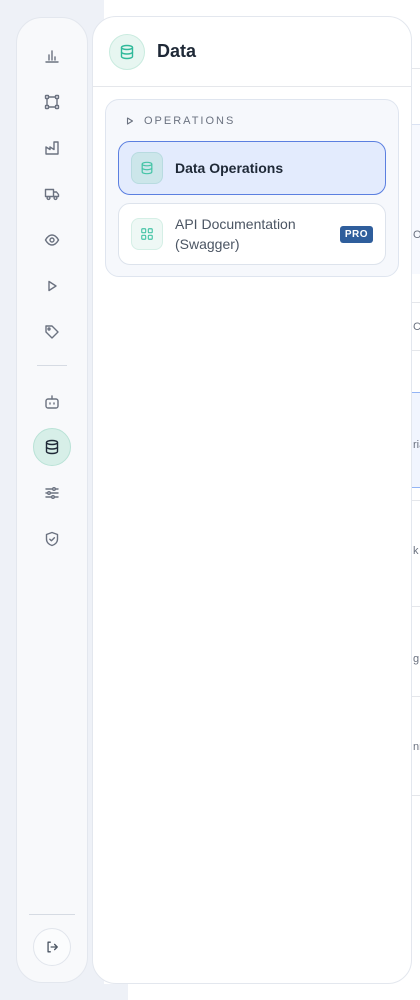  Describe the element at coordinates (130, 121) in the screenshot. I see `caret-right-icon` at that location.